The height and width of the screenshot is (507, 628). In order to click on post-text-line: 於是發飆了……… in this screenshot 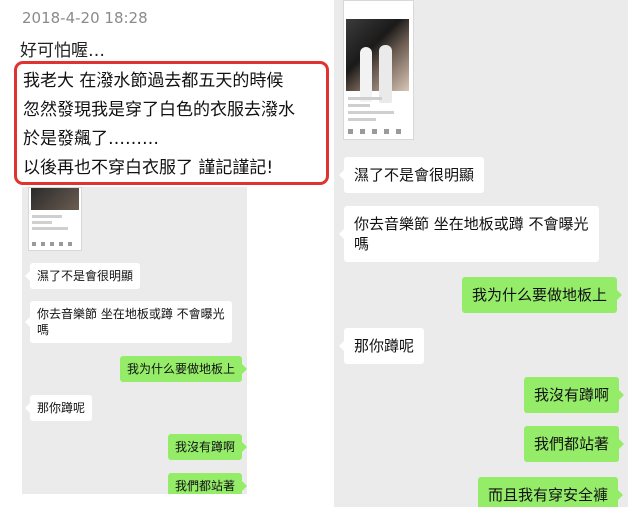, I will do `click(91, 139)`.